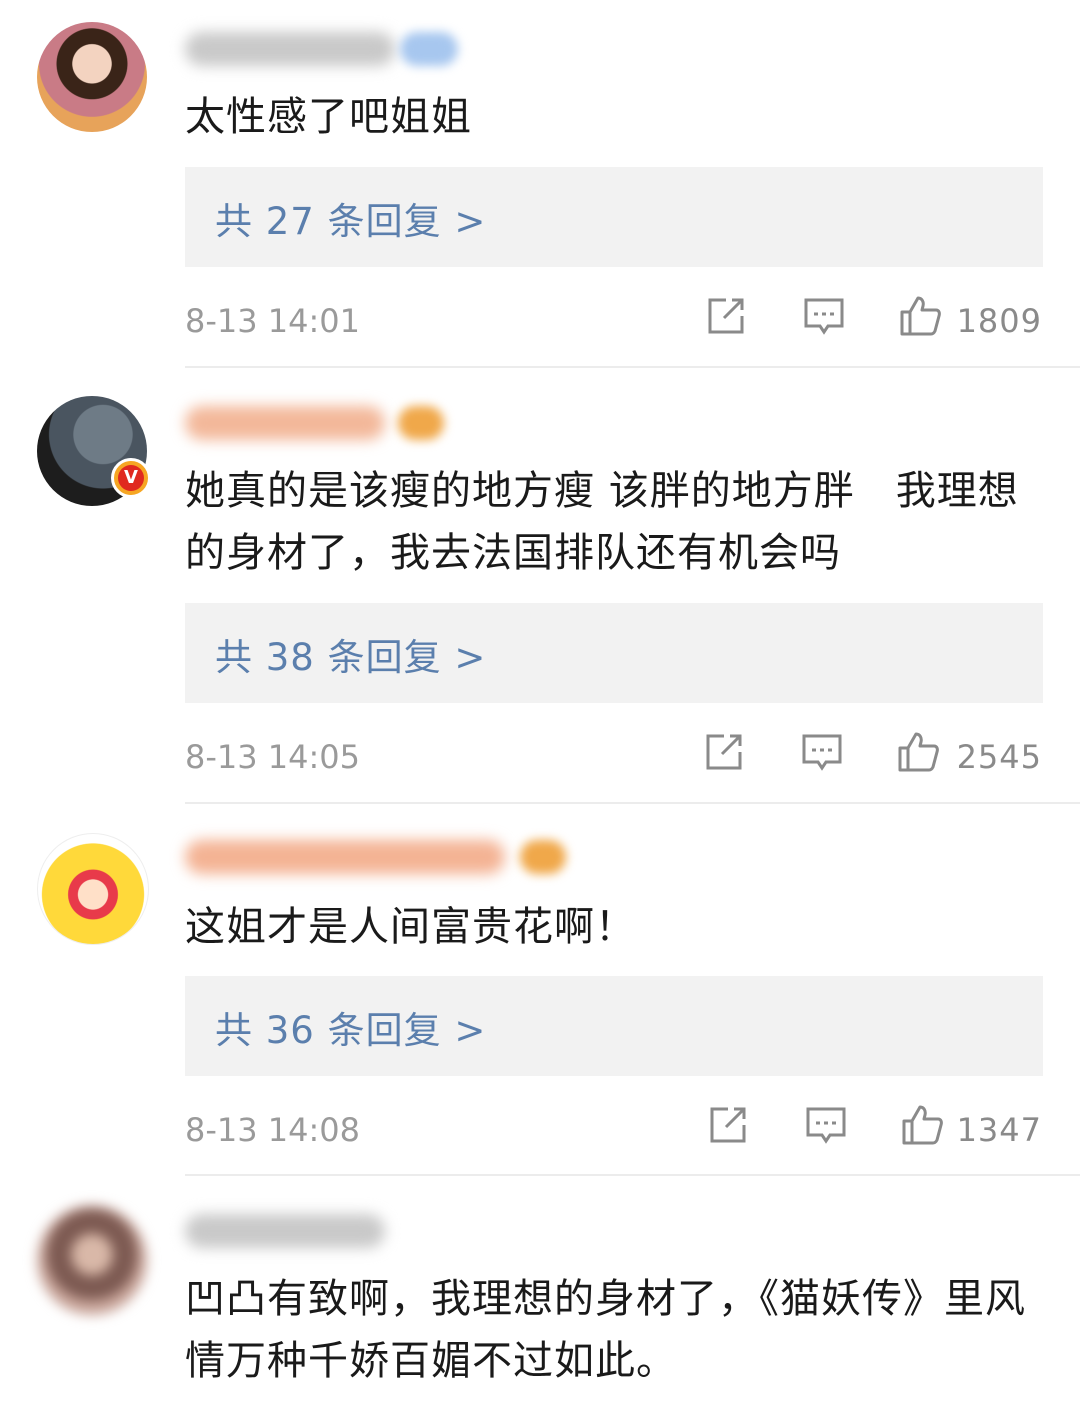 This screenshot has width=1080, height=1420. I want to click on comment-text: 凹凸有致啊，我理想的身材了，《猫妖传》里风情万种千娇百媚不过如此。, so click(605, 1330).